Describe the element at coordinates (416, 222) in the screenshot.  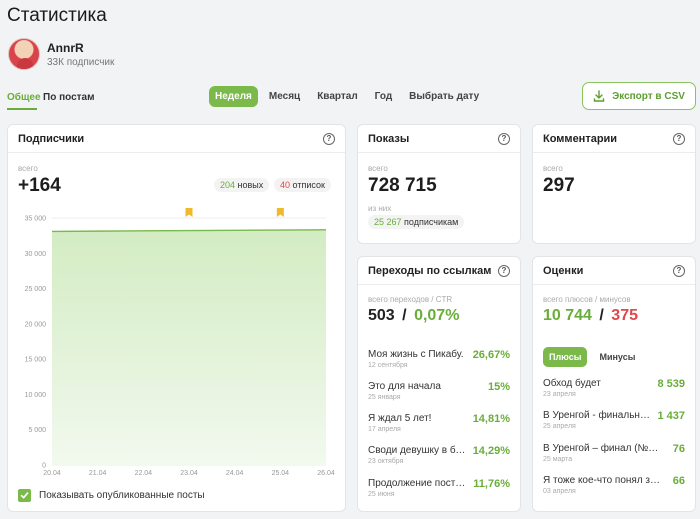
I see `views-subscribers-badge: 25 267 подписчикам` at that location.